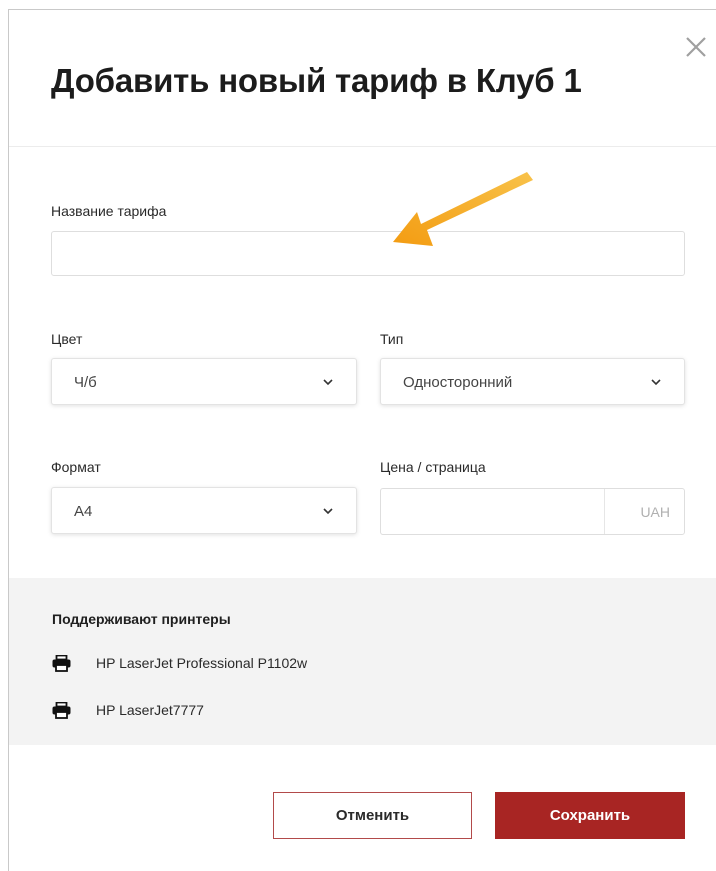  Describe the element at coordinates (204, 510) in the screenshot. I see `format-select: А4` at that location.